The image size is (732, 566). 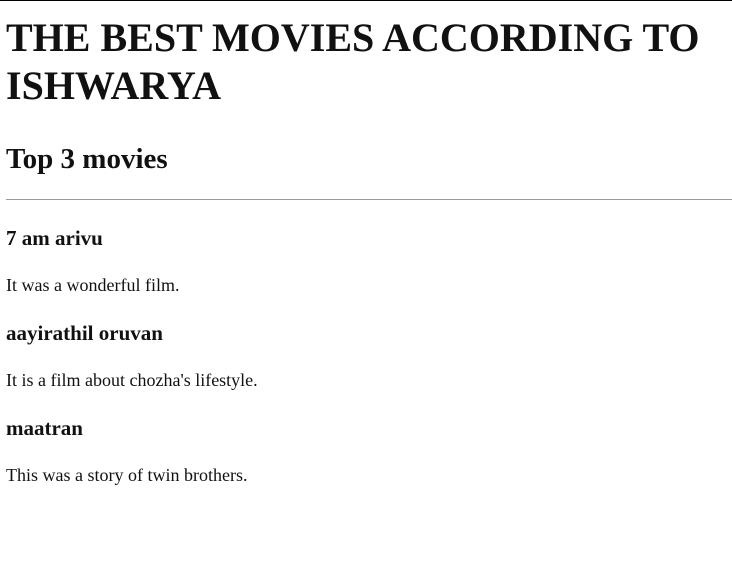 I want to click on movie-item: 7 am arivu It was a wonderful film., so click(x=366, y=260).